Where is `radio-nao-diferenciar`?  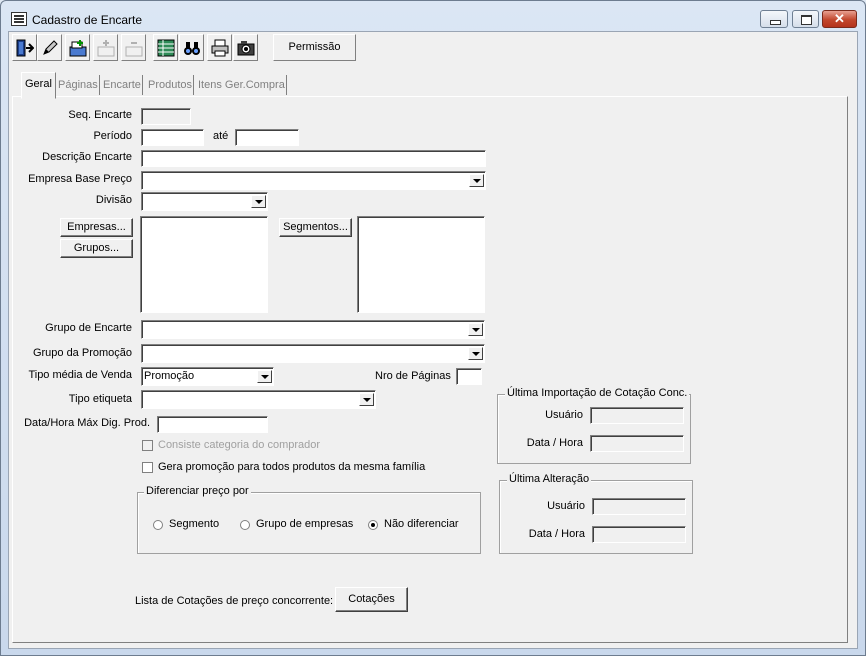
radio-nao-diferenciar is located at coordinates (373, 525).